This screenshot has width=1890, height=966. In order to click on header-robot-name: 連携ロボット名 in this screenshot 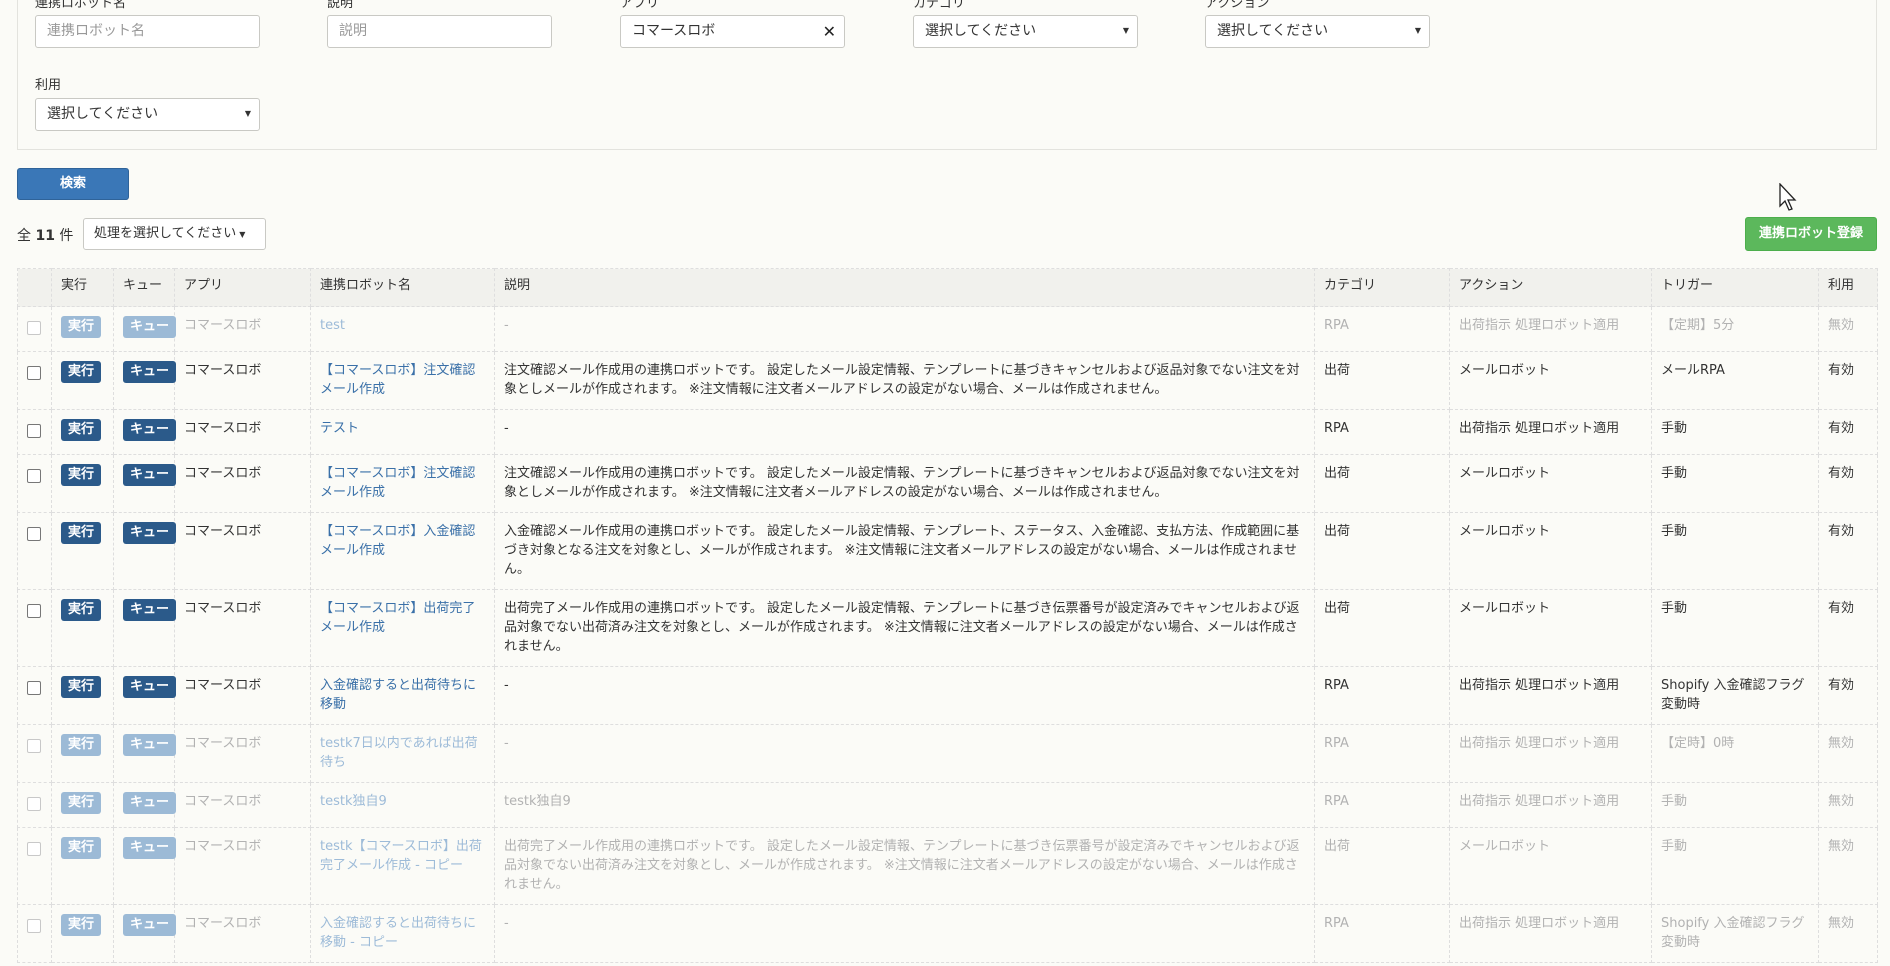, I will do `click(402, 287)`.